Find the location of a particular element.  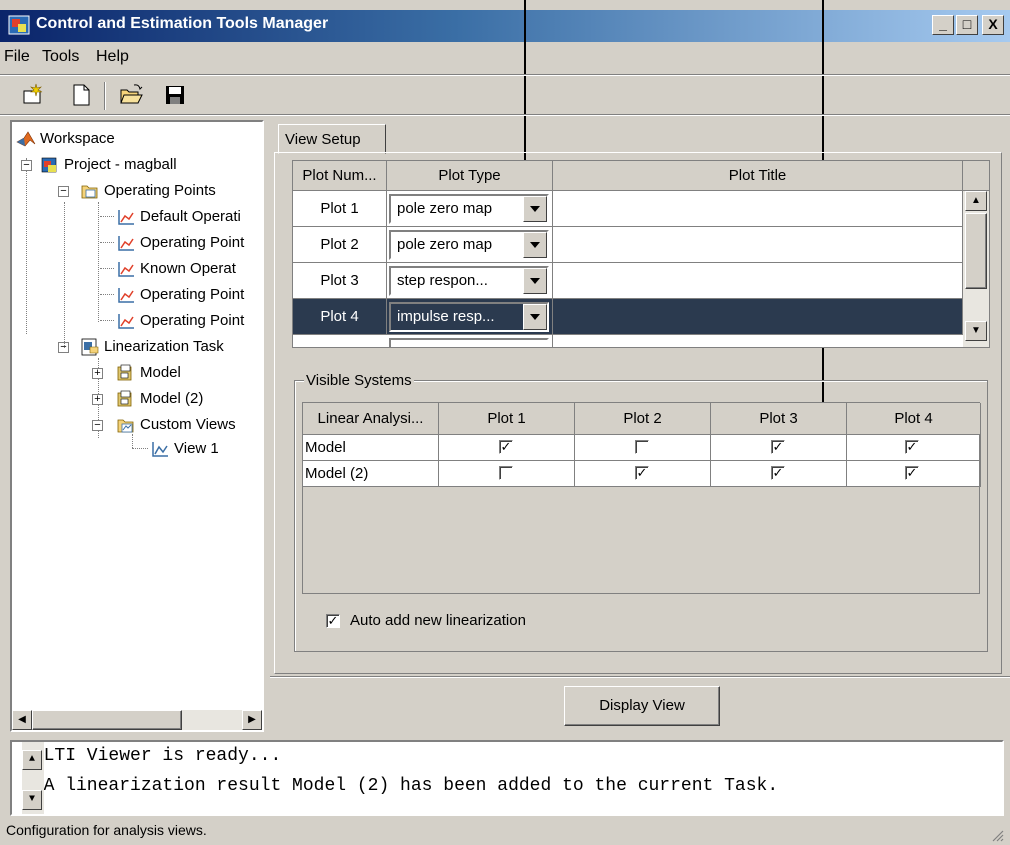

resize-grip-icon is located at coordinates (997, 835).